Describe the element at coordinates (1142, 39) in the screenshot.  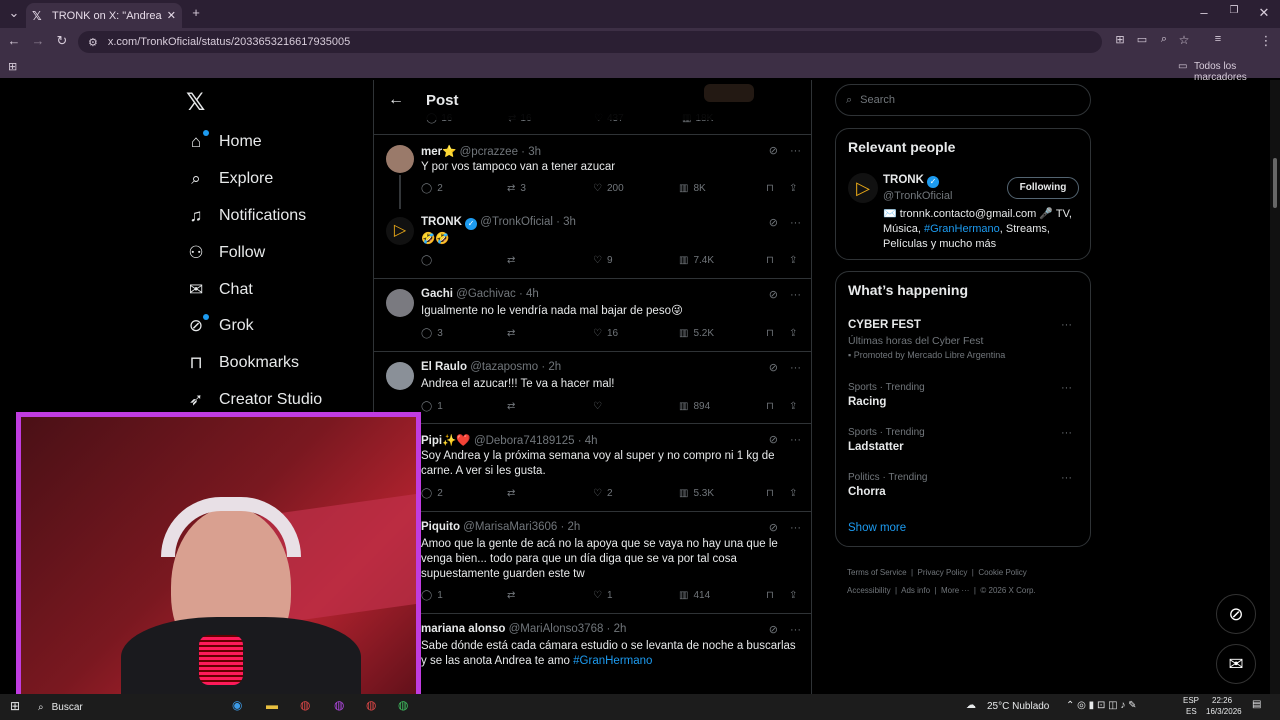
I see `cast-icon: ▭` at that location.